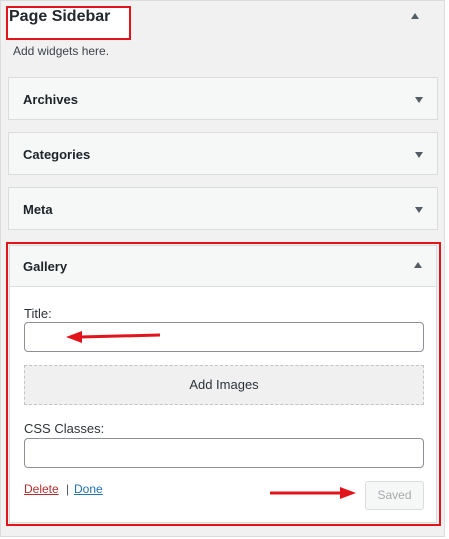 Image resolution: width=449 pixels, height=539 pixels. I want to click on widget-title: Archives, so click(50, 99).